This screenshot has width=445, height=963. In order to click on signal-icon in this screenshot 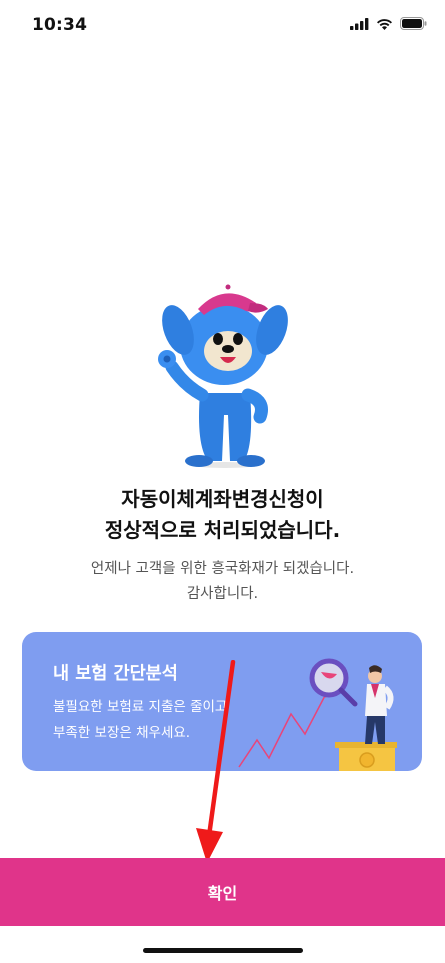, I will do `click(359, 23)`.